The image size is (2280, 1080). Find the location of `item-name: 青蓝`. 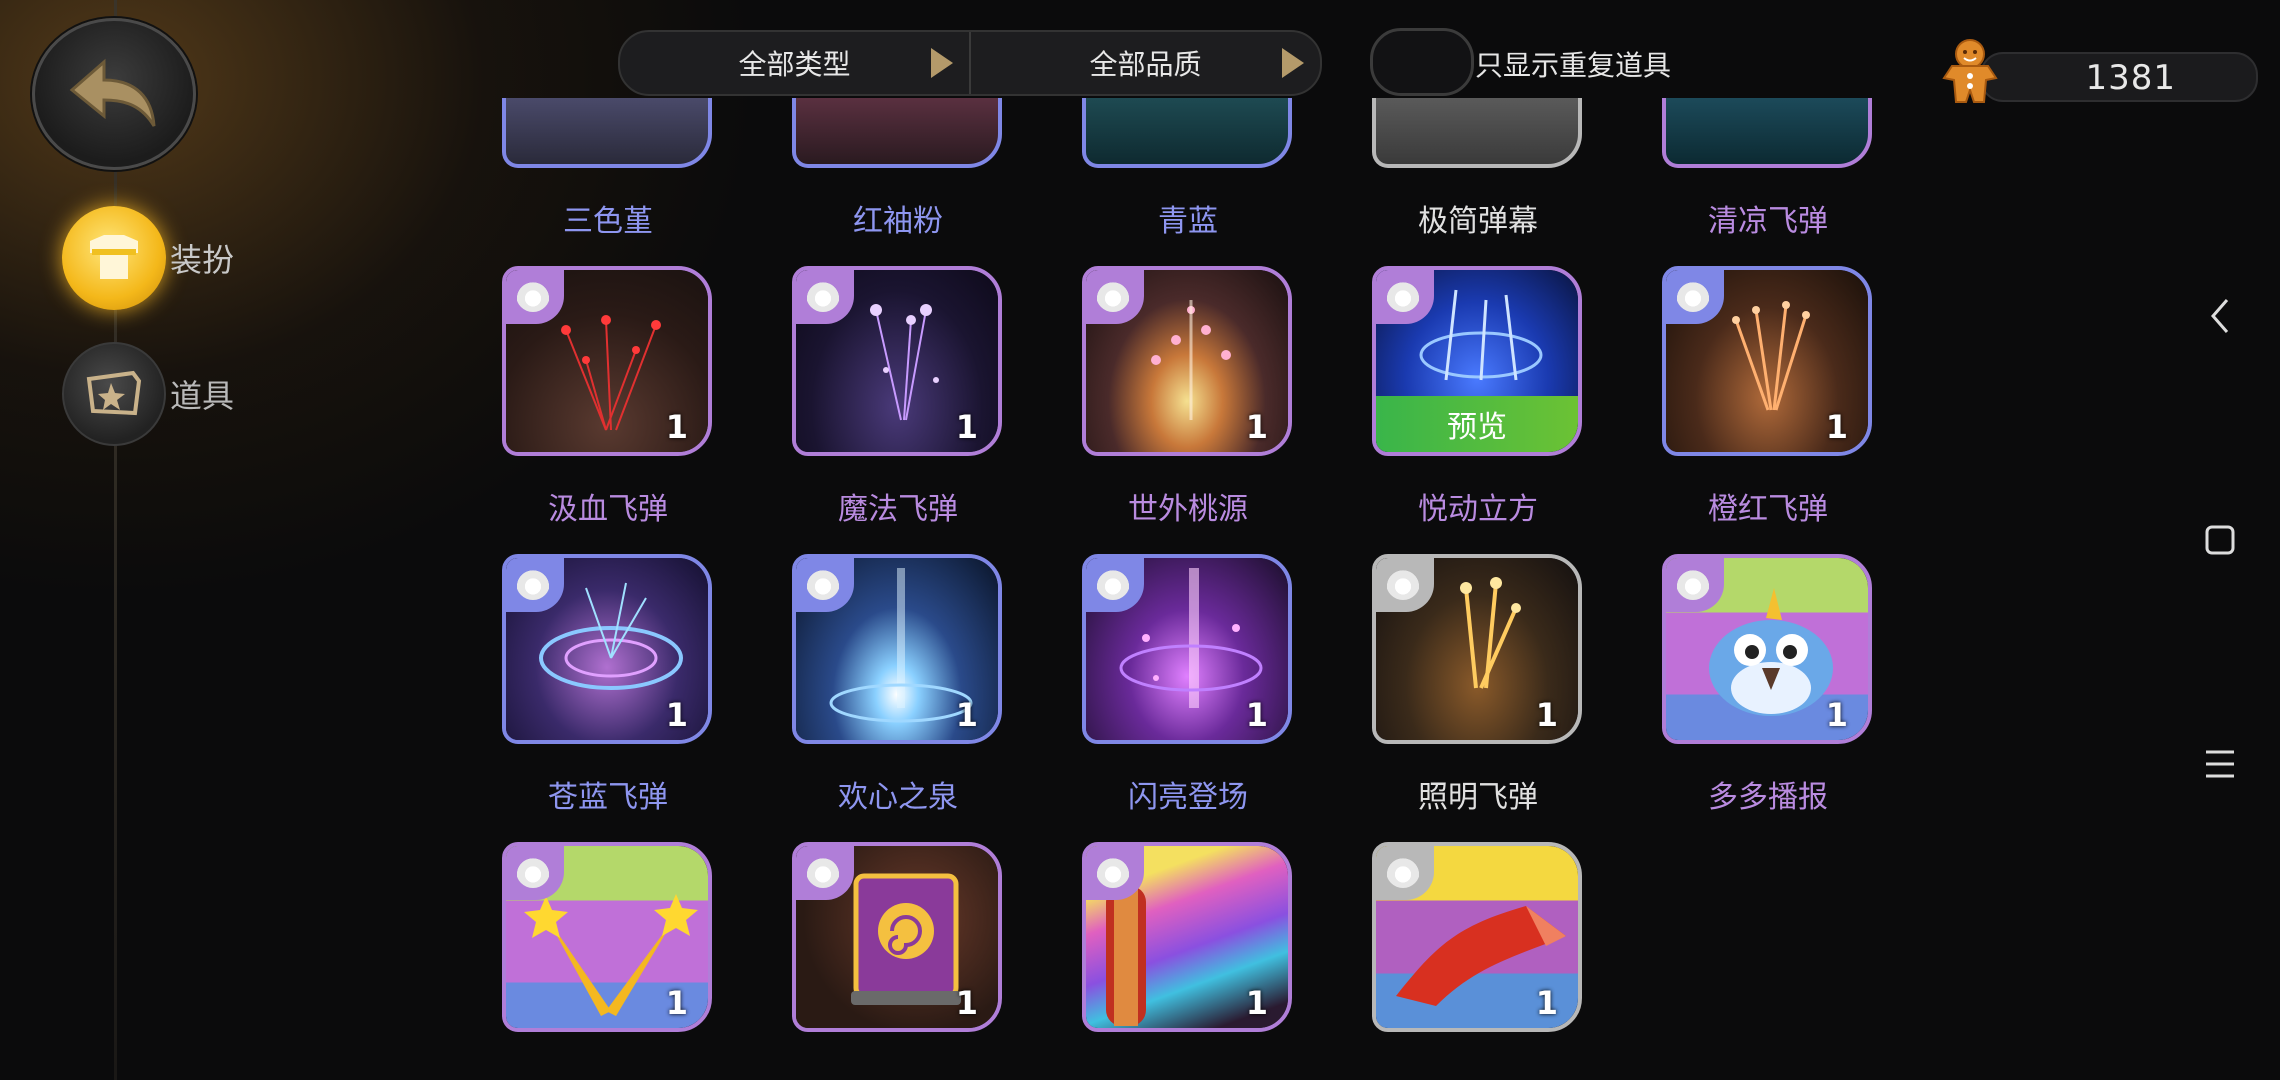

item-name: 青蓝 is located at coordinates (1188, 221).